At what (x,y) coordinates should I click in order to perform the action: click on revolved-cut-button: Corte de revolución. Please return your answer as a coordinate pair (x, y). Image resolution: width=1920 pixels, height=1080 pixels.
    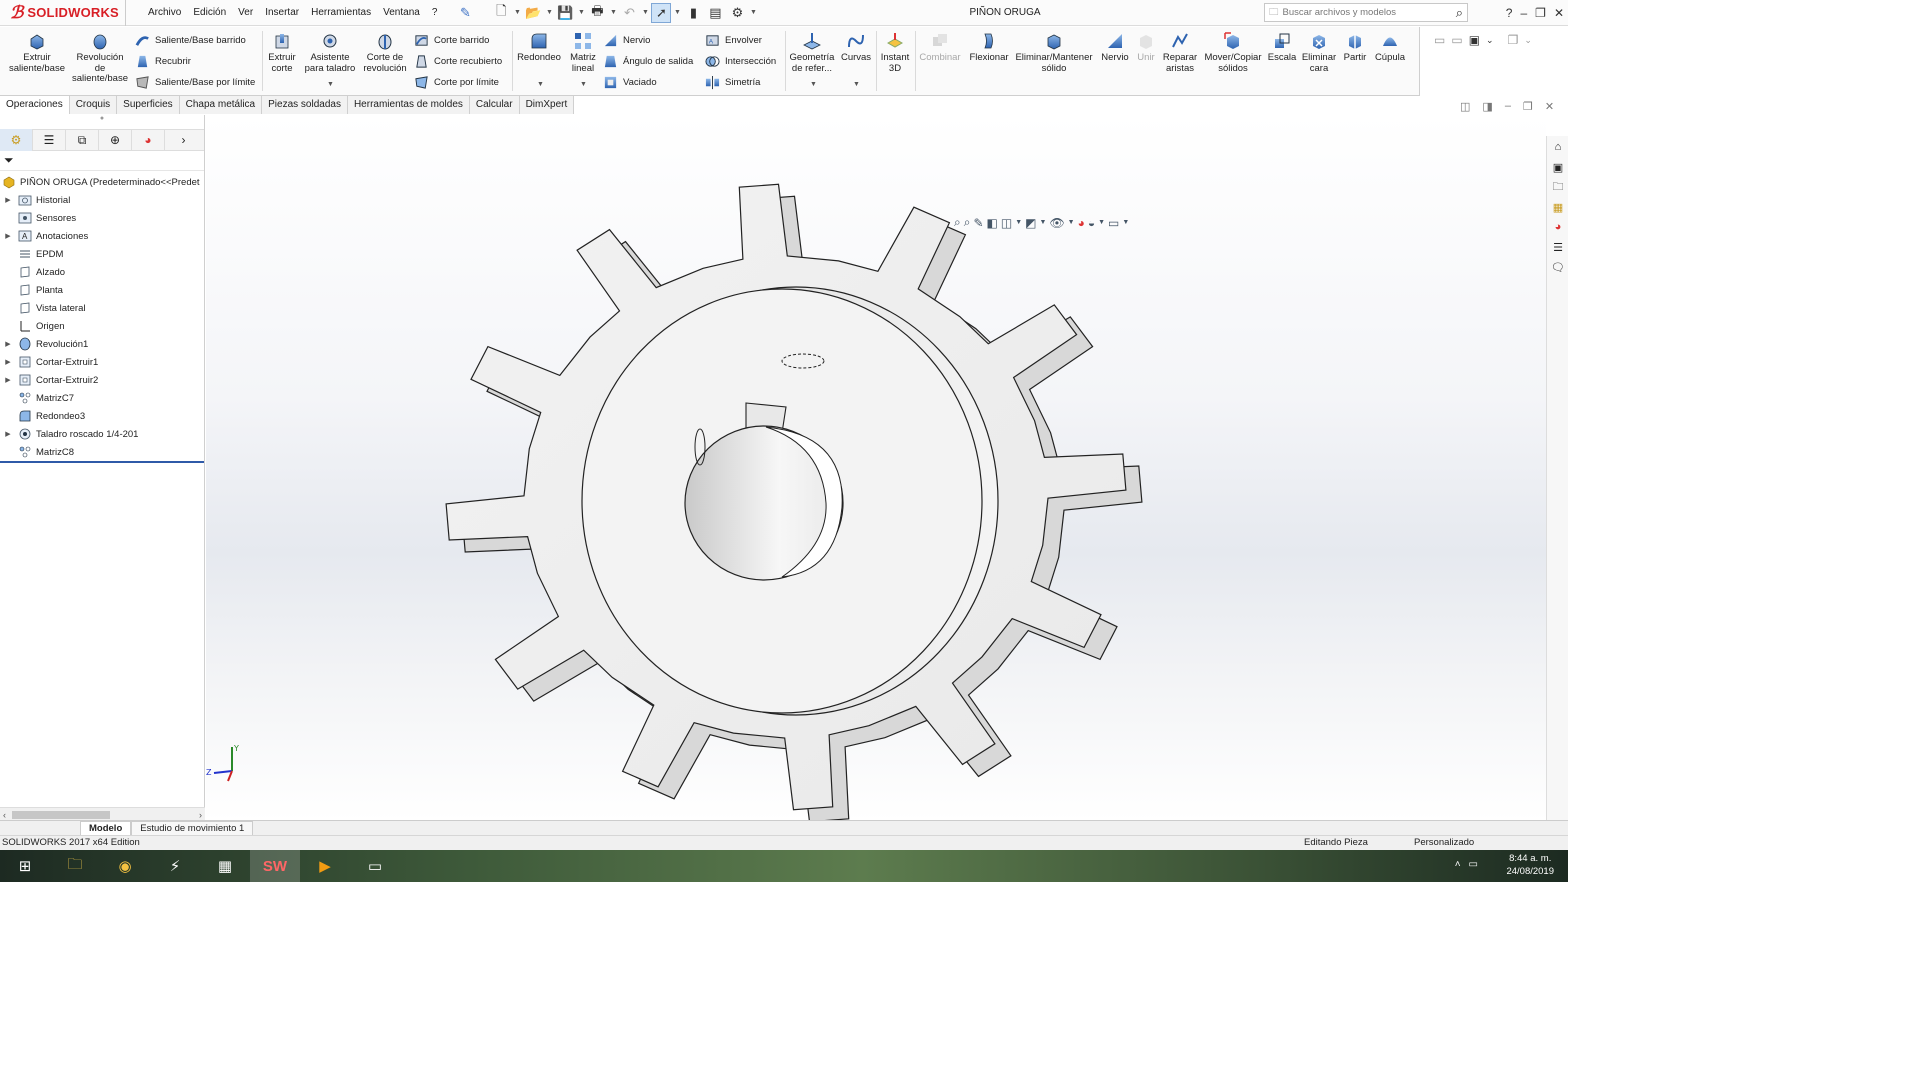
    Looking at the image, I should click on (385, 52).